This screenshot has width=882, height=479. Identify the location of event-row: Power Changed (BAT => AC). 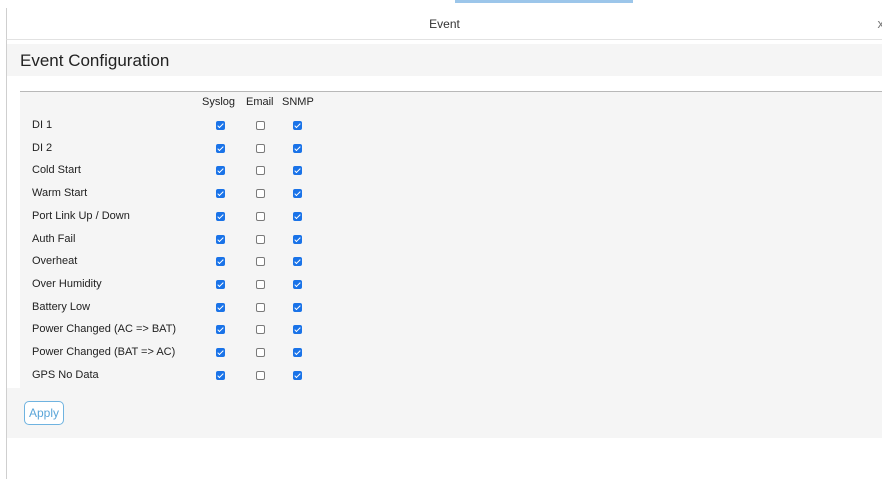
(451, 353).